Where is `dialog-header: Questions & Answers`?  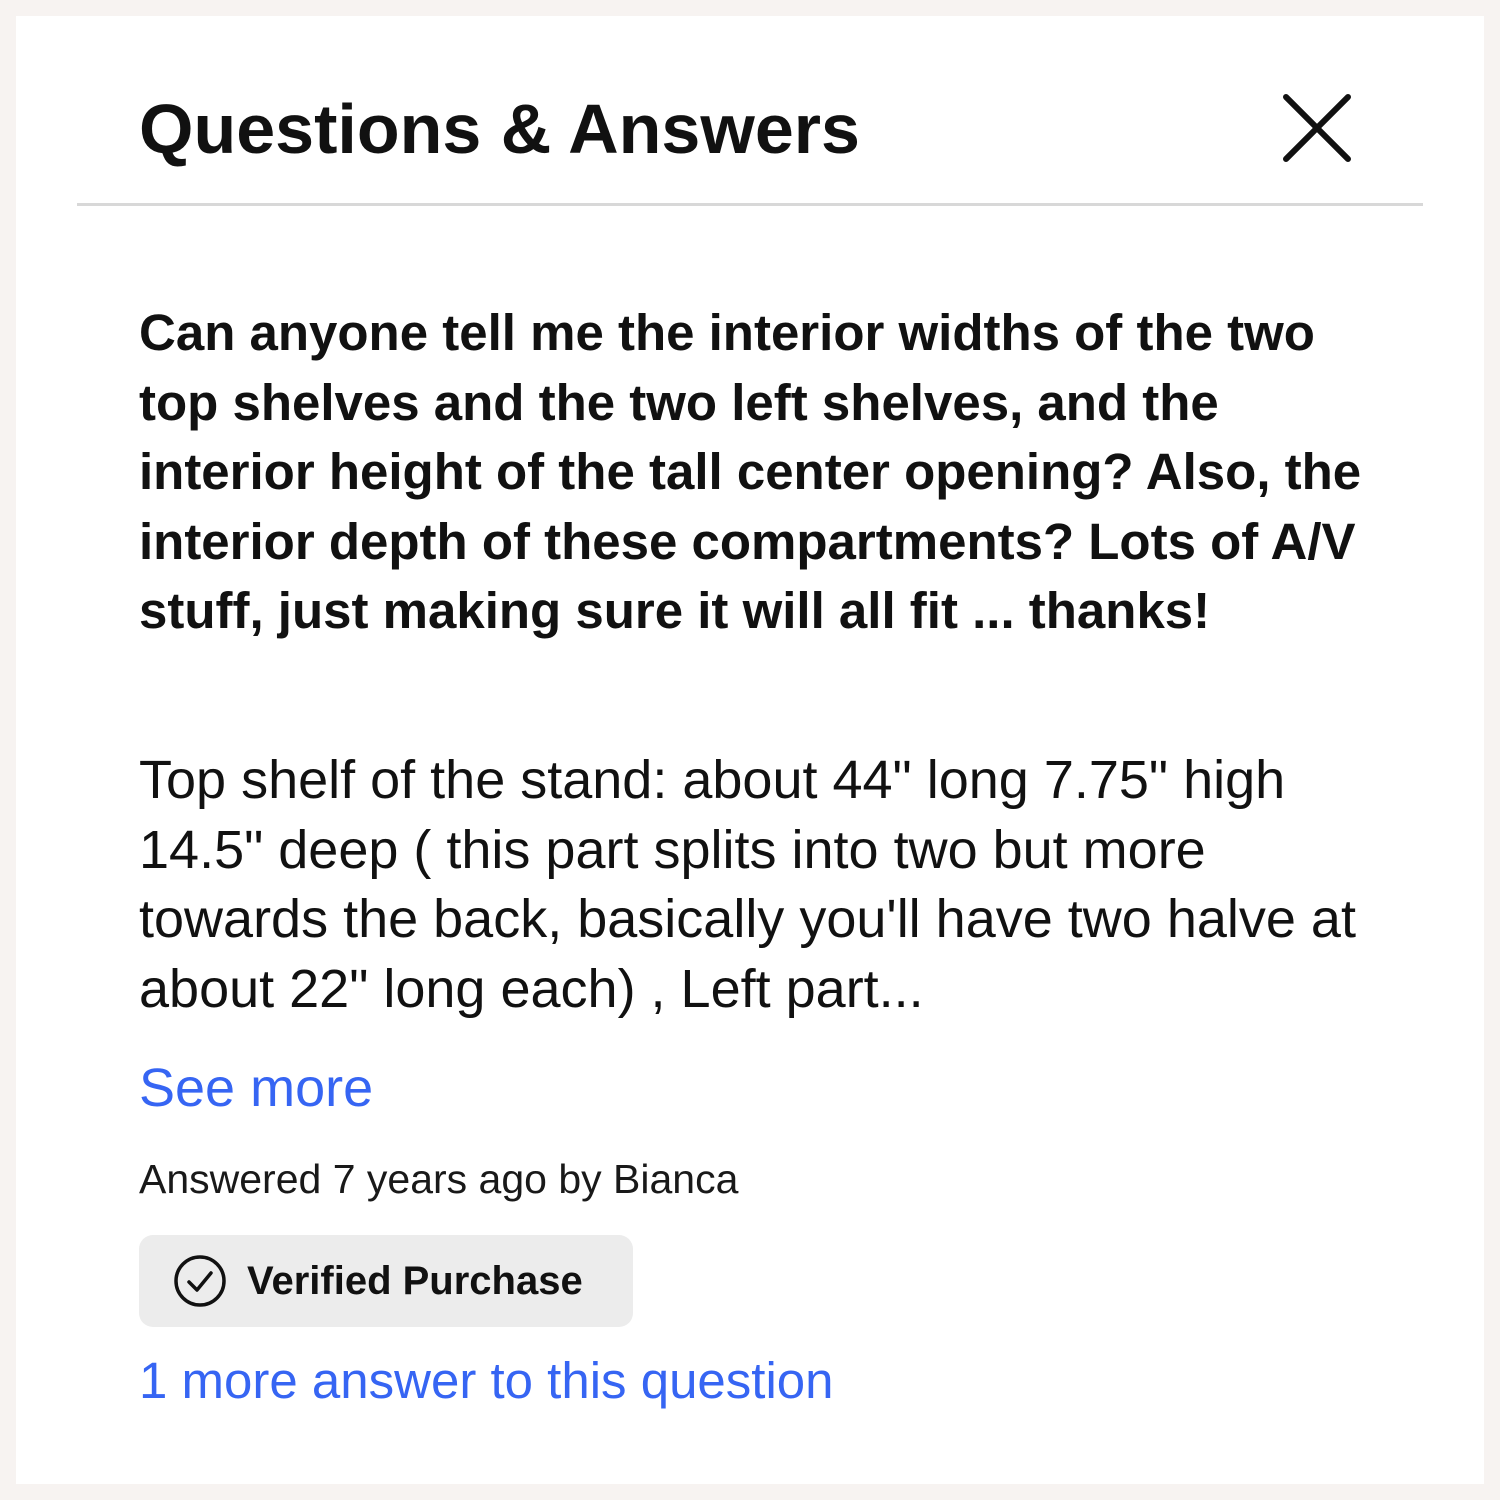 dialog-header: Questions & Answers is located at coordinates (750, 111).